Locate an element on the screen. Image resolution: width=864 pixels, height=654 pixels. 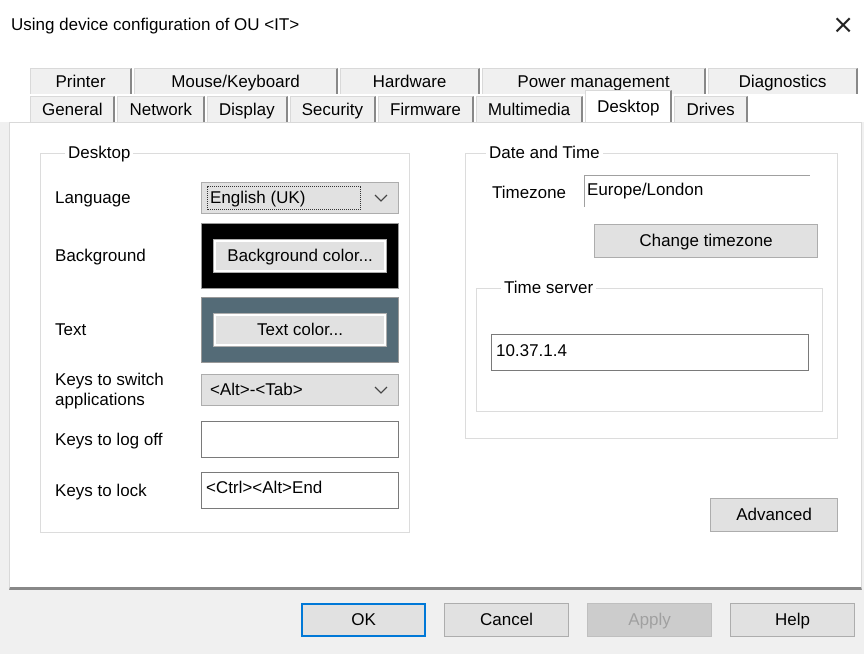
dropdown: <Alt>-<Tab> is located at coordinates (300, 390).